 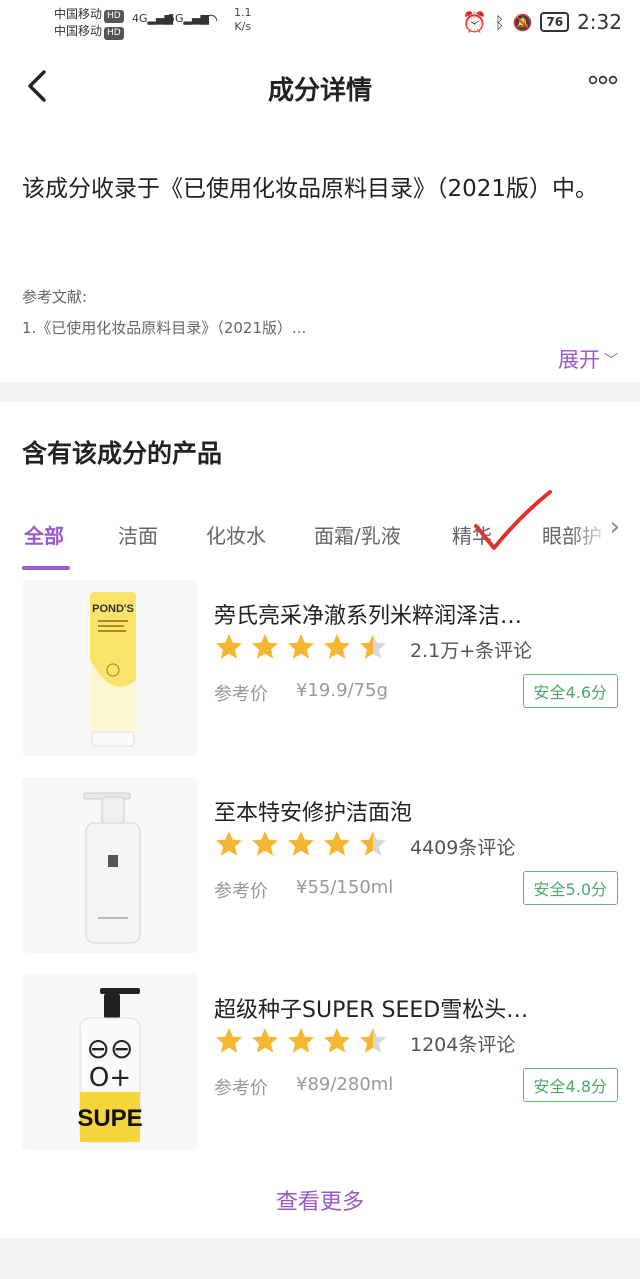 I want to click on chevron-down-icon: ﹀, so click(x=611, y=361).